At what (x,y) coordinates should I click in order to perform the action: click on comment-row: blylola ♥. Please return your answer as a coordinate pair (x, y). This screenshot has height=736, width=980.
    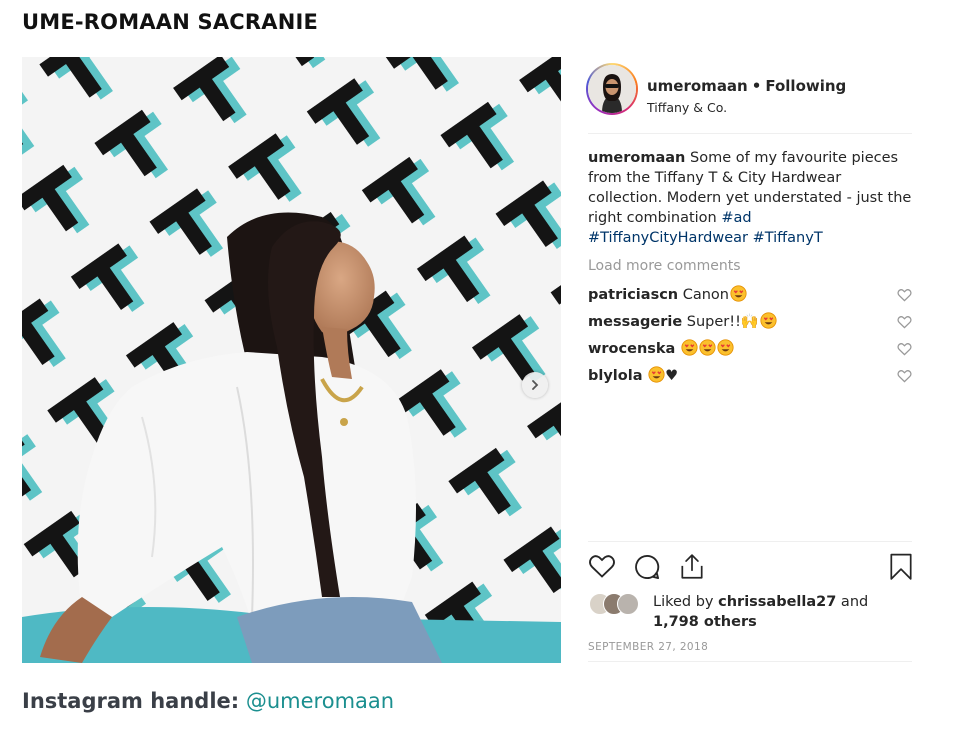
    Looking at the image, I should click on (750, 379).